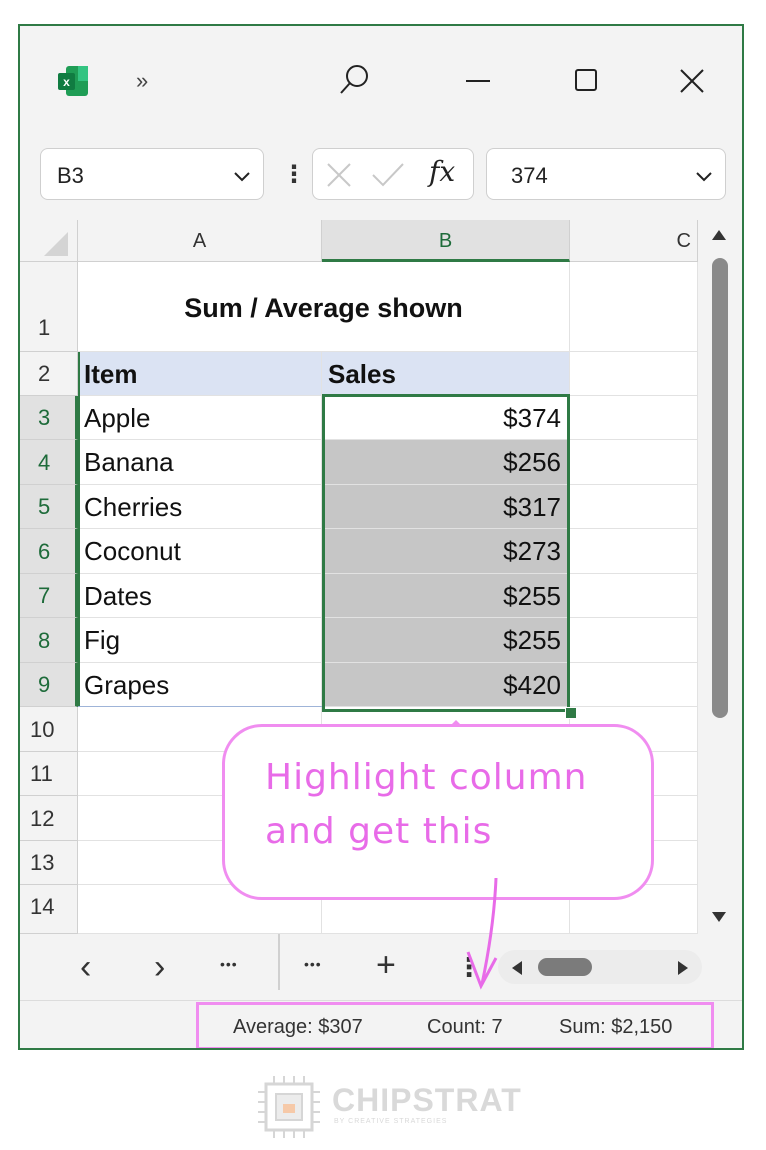 The width and height of the screenshot is (766, 1150). Describe the element at coordinates (49, 507) in the screenshot. I see `row-header: 5` at that location.